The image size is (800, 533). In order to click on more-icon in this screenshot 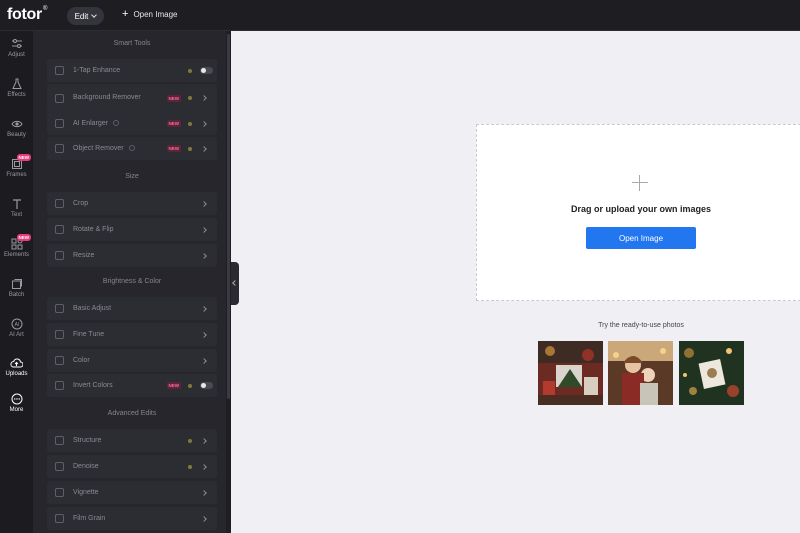, I will do `click(16, 399)`.